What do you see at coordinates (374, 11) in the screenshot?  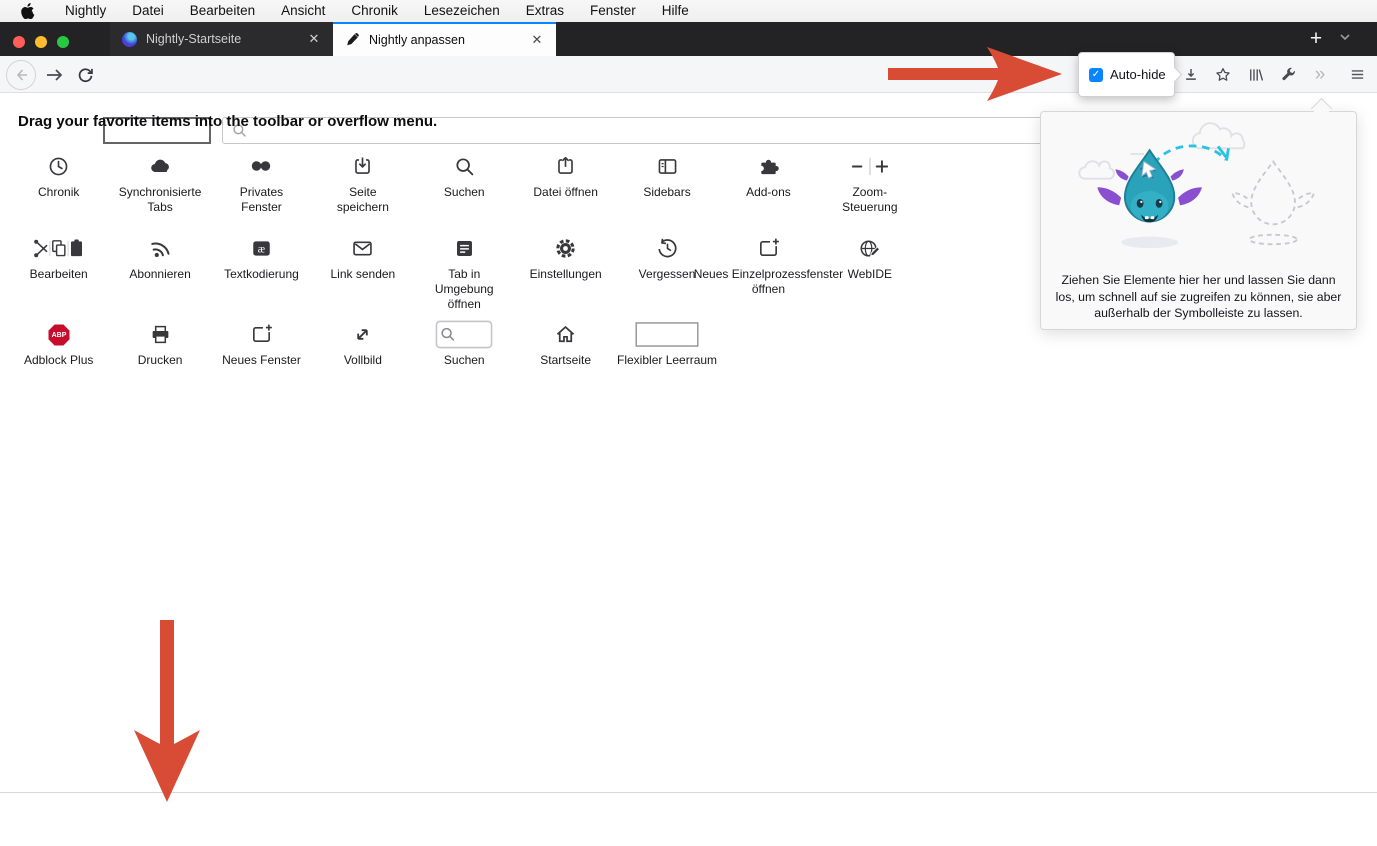 I see `menubar-item: Chronik` at bounding box center [374, 11].